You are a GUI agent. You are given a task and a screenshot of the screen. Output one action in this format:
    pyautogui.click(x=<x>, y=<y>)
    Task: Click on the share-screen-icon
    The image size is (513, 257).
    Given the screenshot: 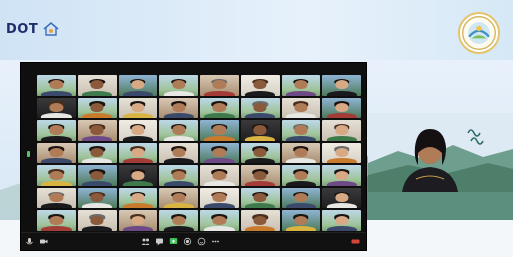 What is the action you would take?
    pyautogui.click(x=173, y=241)
    